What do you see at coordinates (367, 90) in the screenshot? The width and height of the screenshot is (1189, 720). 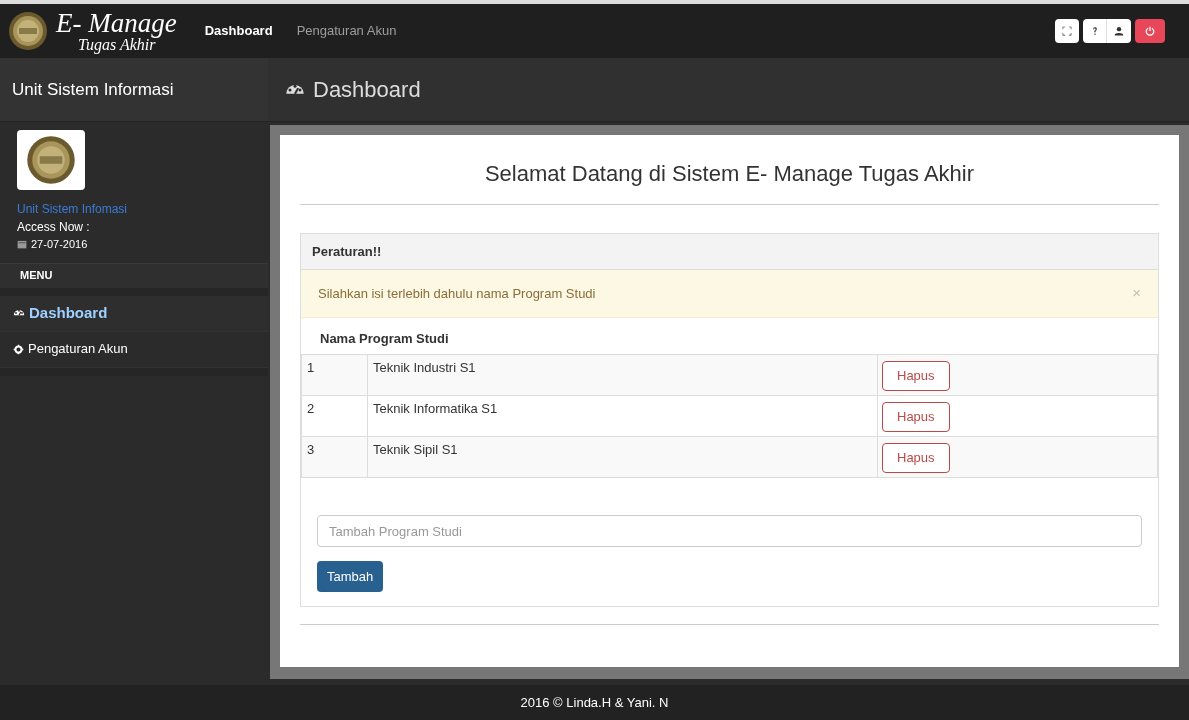 I see `page-title: Dashboard` at bounding box center [367, 90].